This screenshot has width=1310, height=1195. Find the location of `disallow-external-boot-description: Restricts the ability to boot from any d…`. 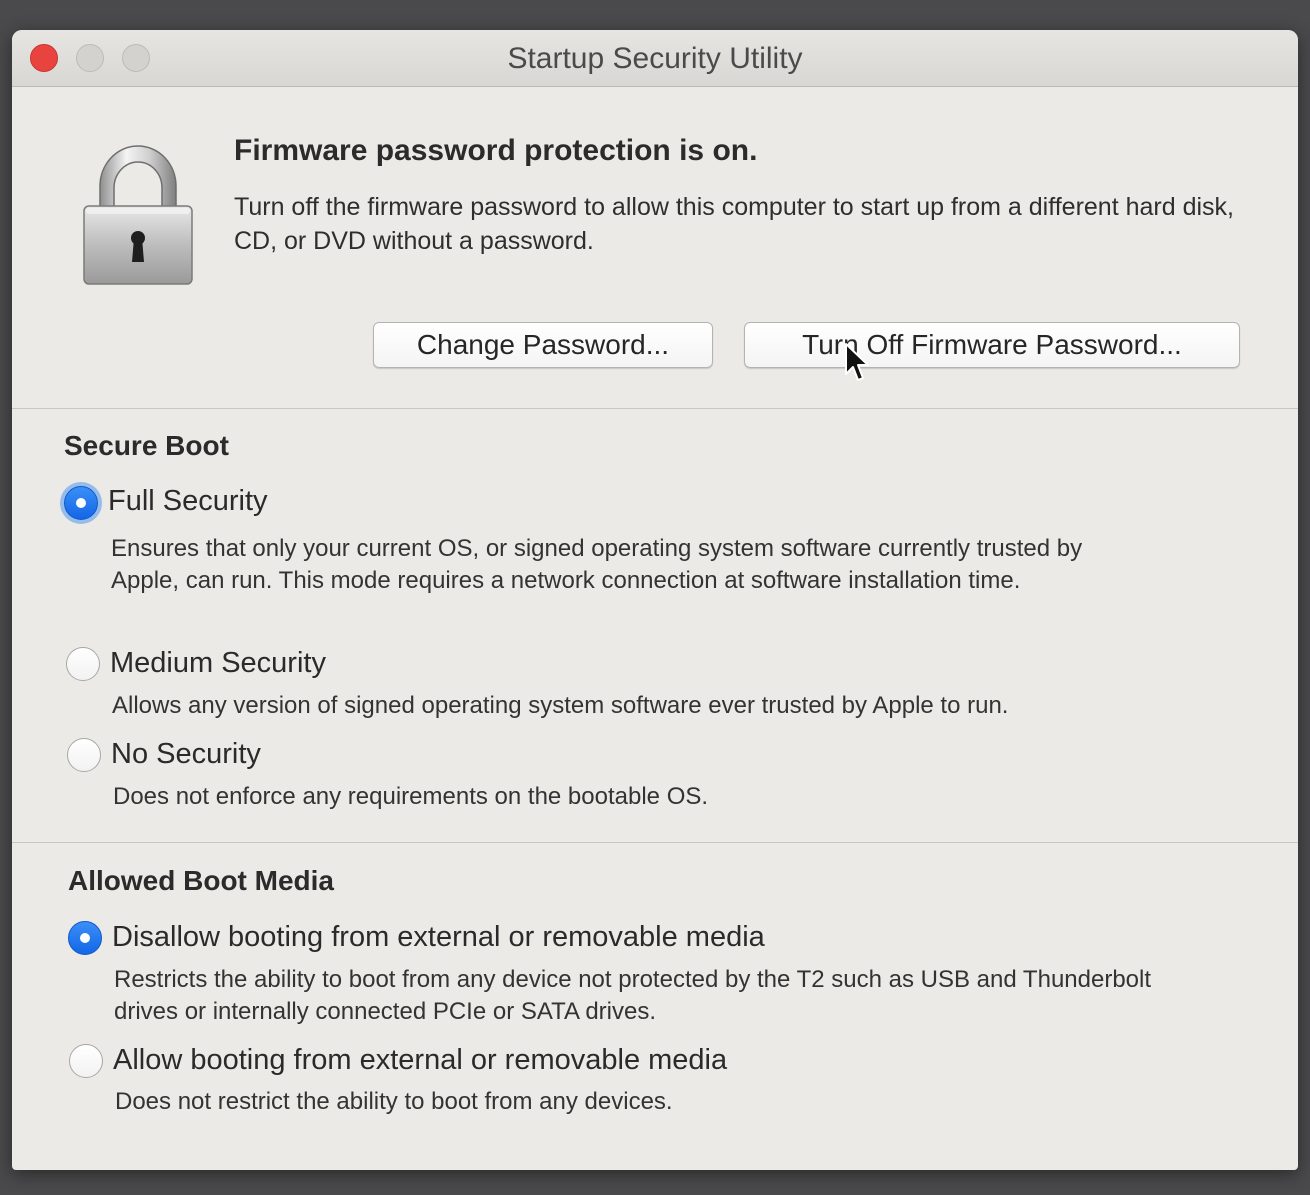

disallow-external-boot-description: Restricts the ability to boot from any d… is located at coordinates (633, 995).